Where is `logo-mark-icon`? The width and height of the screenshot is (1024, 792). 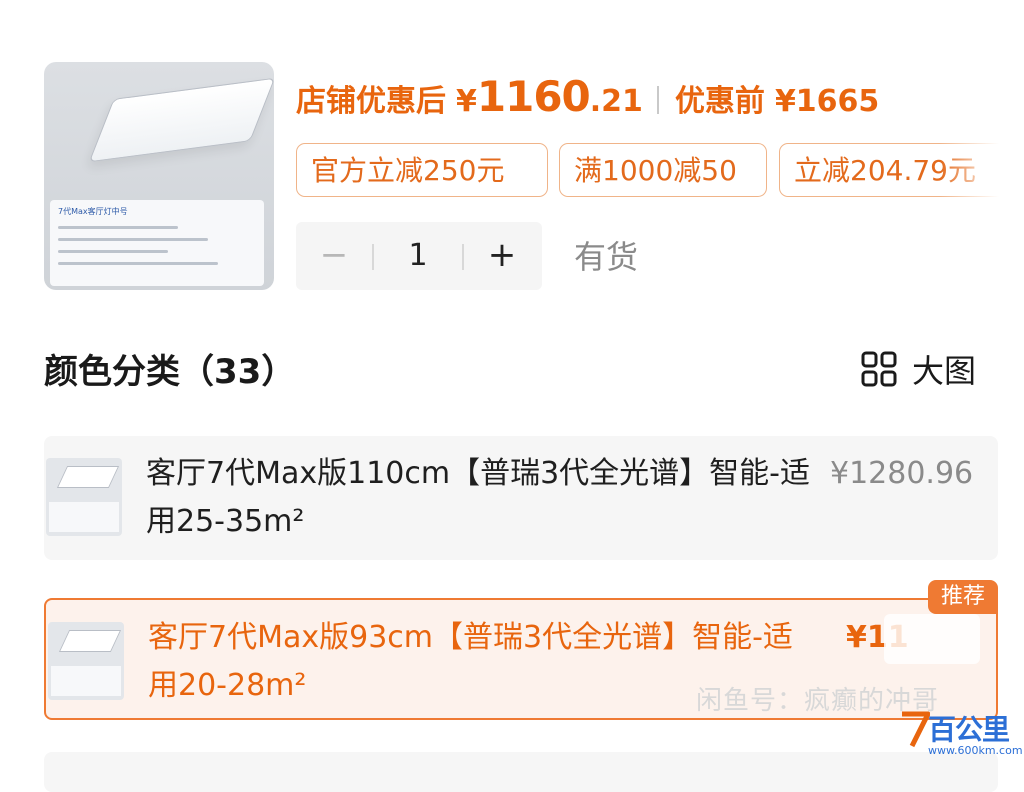
logo-mark-icon is located at coordinates (916, 729).